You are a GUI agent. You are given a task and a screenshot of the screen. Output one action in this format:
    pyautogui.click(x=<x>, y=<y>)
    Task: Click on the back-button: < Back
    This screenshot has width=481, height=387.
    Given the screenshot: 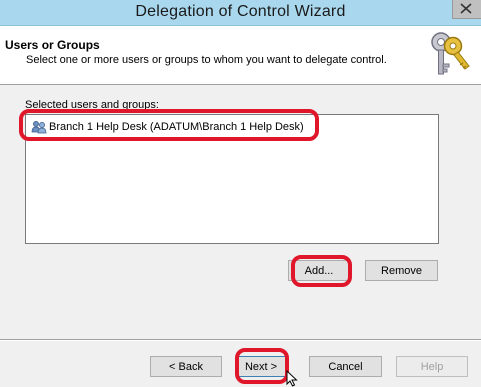 What is the action you would take?
    pyautogui.click(x=186, y=366)
    